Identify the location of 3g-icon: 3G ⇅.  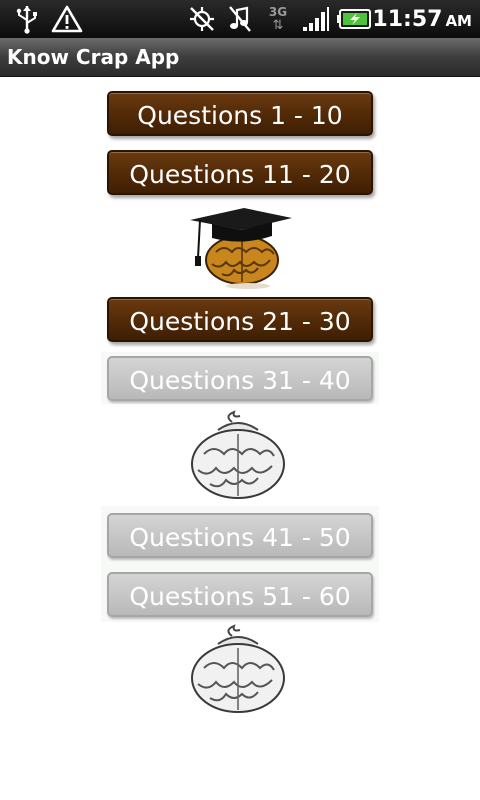
(278, 19).